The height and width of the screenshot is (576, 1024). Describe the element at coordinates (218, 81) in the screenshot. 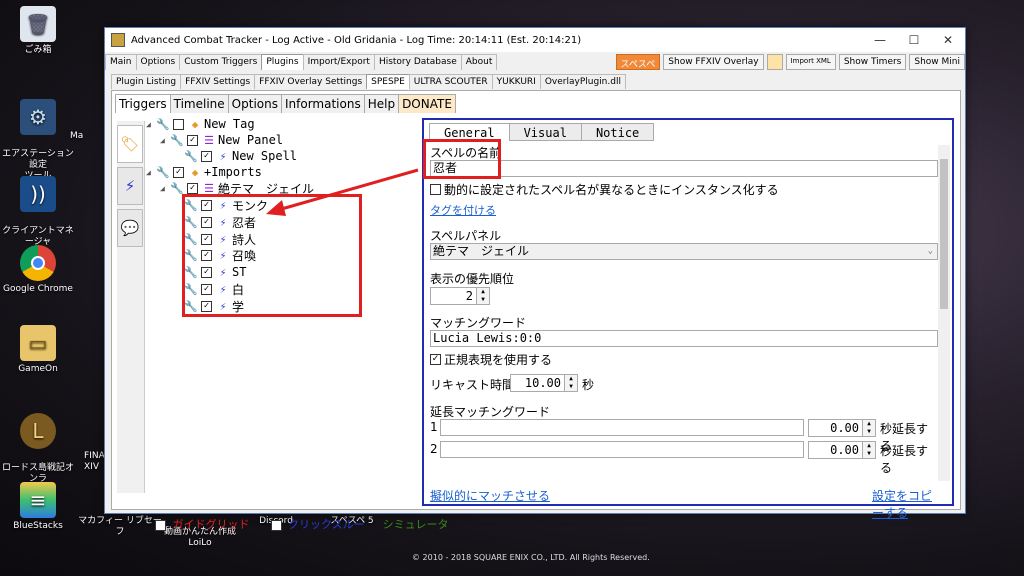

I see `tab-ffxiv-settings: FFXIV Settings` at that location.